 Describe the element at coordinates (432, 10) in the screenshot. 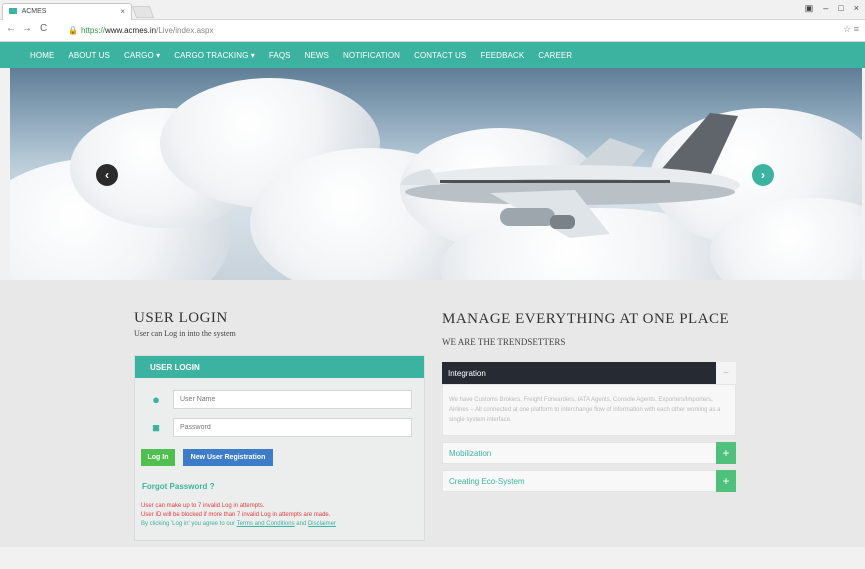

I see `tab-strip: ACMES × ▣ – □ ×` at that location.